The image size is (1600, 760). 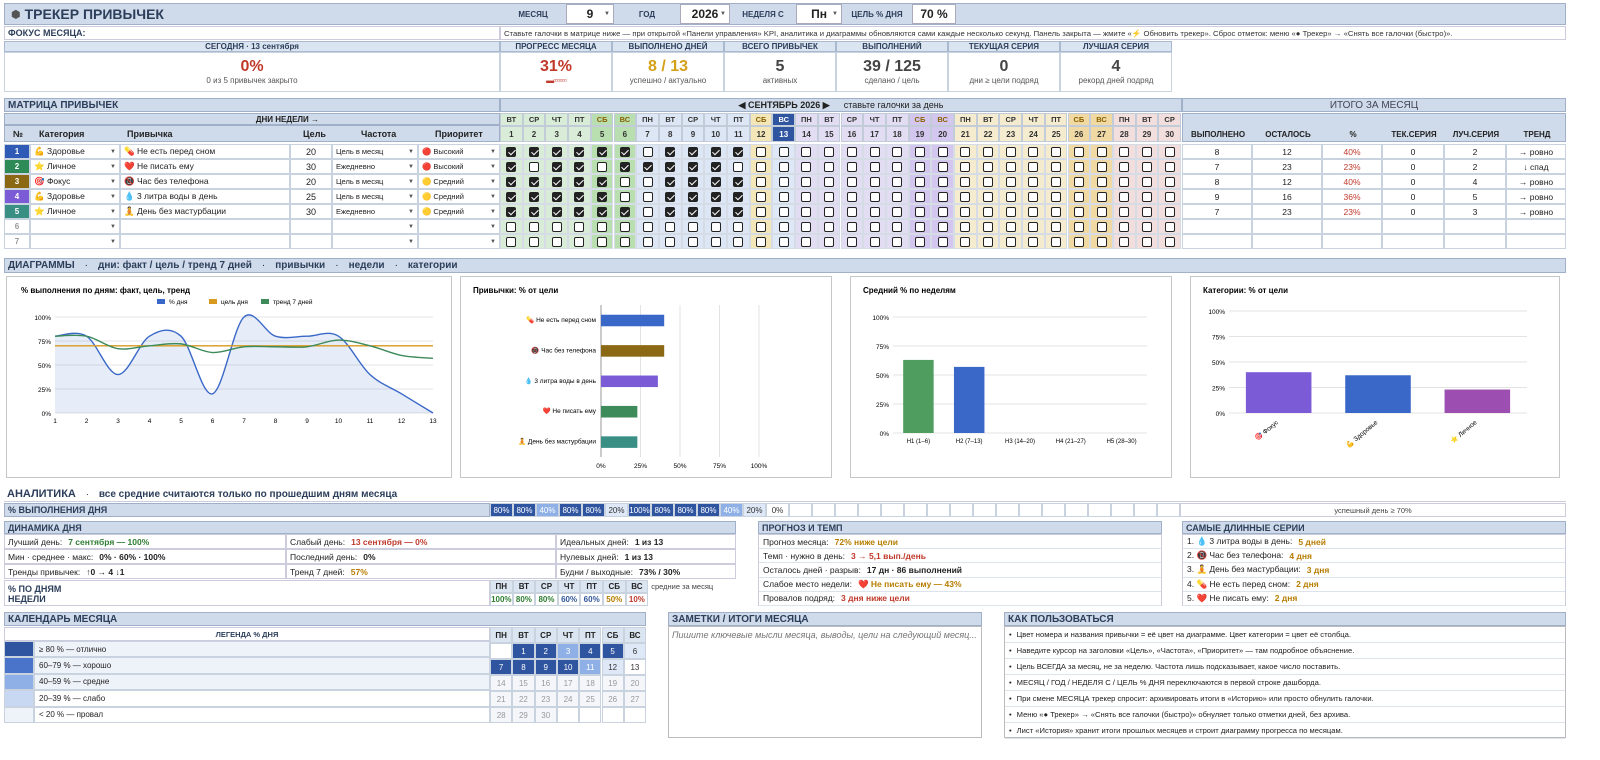 I want to click on priority-select: ▼, so click(x=459, y=241).